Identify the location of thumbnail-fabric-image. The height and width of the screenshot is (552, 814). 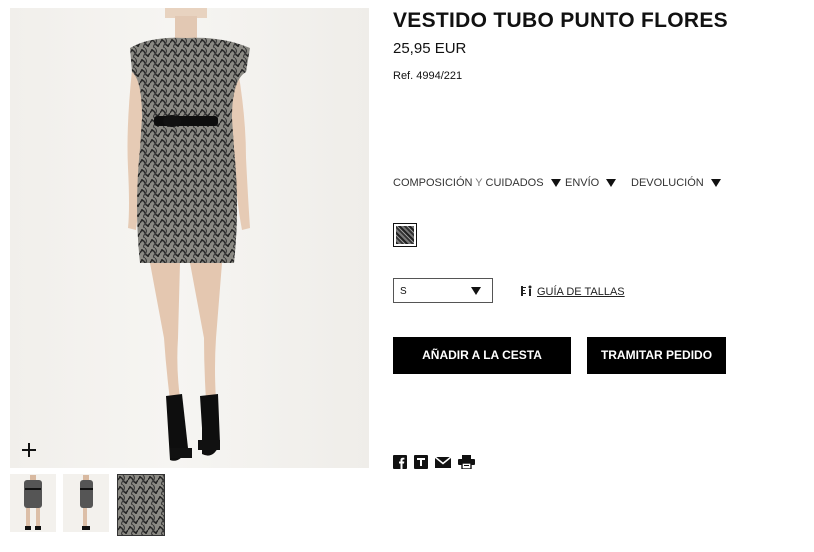
(141, 505).